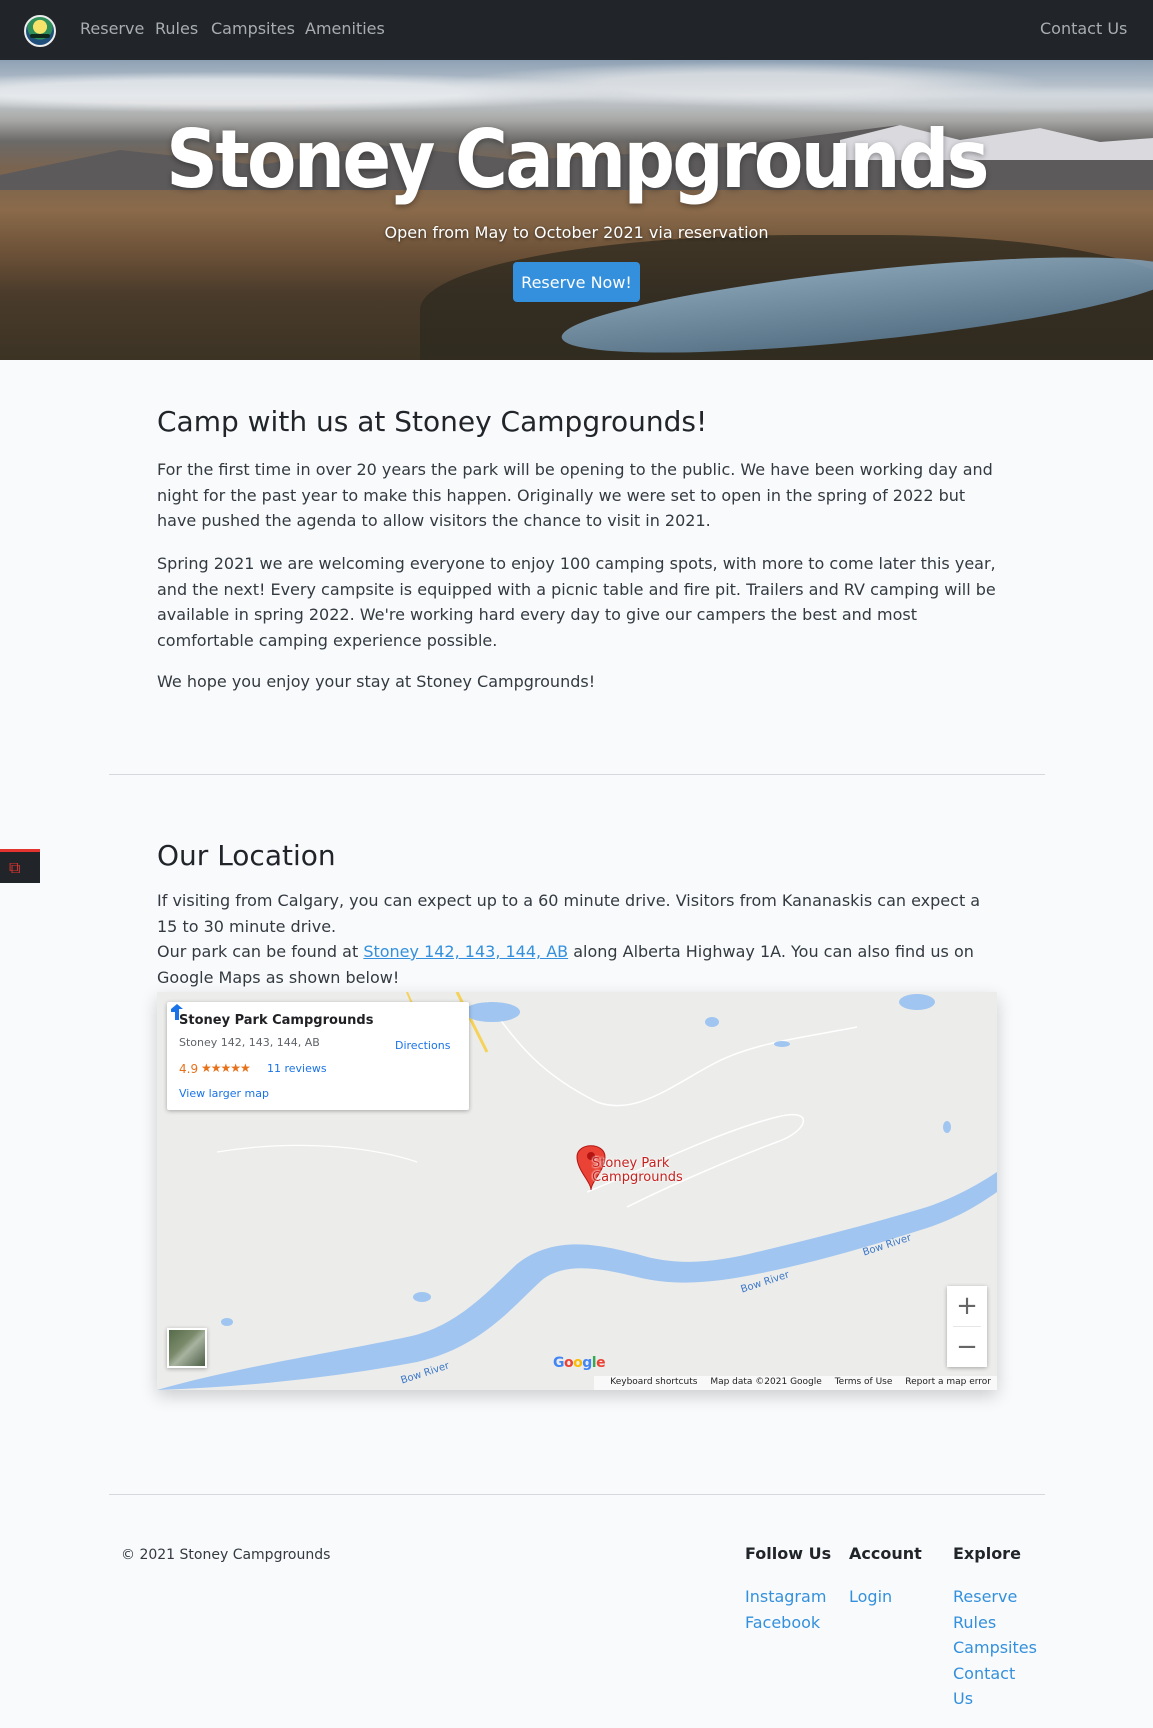 This screenshot has height=1728, width=1153. What do you see at coordinates (948, 1382) in the screenshot?
I see `report-map-error-link: Report a map error` at bounding box center [948, 1382].